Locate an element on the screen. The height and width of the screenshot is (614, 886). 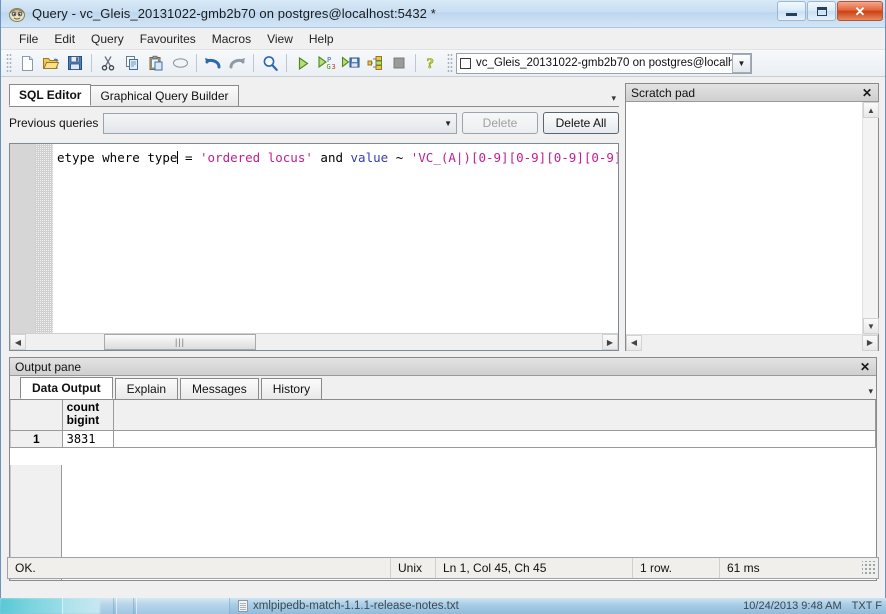
paste-icon is located at coordinates (156, 63).